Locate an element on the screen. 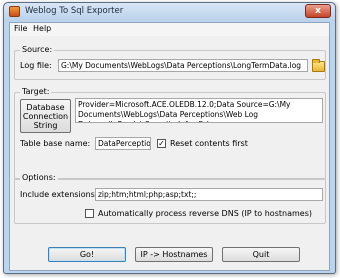 This screenshot has height=278, width=340. title-bar: Weblog To Sql Exporter x is located at coordinates (169, 12).